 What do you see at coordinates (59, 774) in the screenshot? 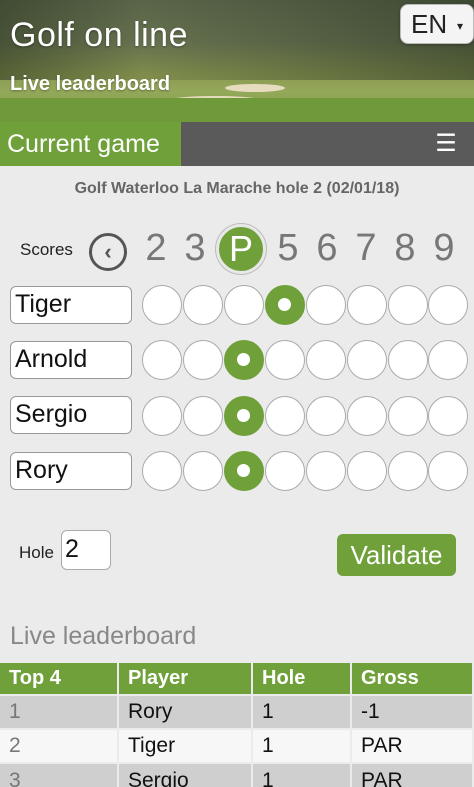
I see `rank-cell: 3` at bounding box center [59, 774].